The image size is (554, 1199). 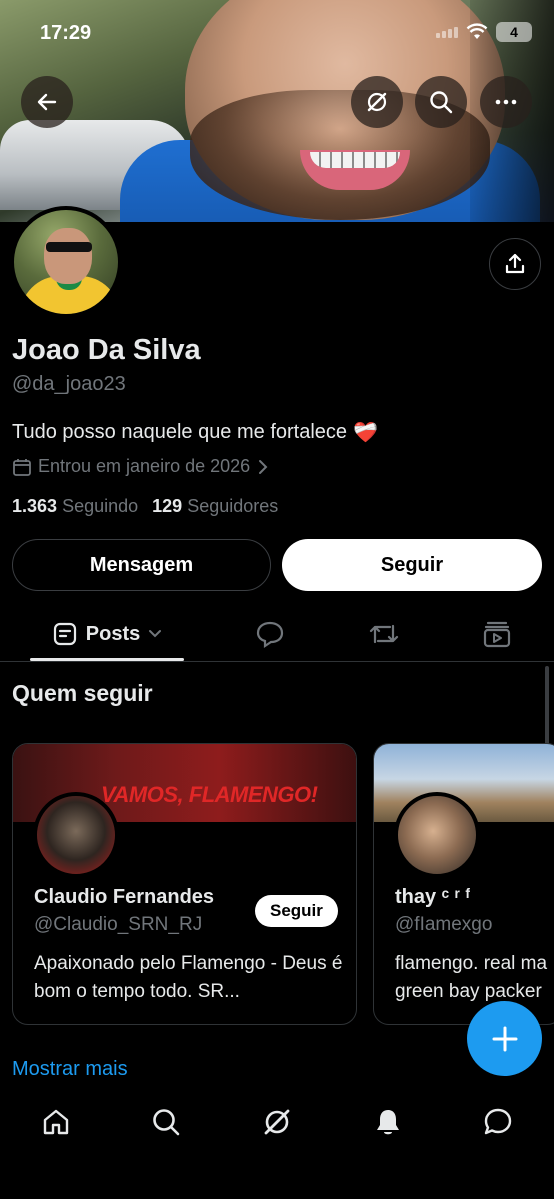 I want to click on card-name: Claudio Fernandes, so click(x=124, y=897).